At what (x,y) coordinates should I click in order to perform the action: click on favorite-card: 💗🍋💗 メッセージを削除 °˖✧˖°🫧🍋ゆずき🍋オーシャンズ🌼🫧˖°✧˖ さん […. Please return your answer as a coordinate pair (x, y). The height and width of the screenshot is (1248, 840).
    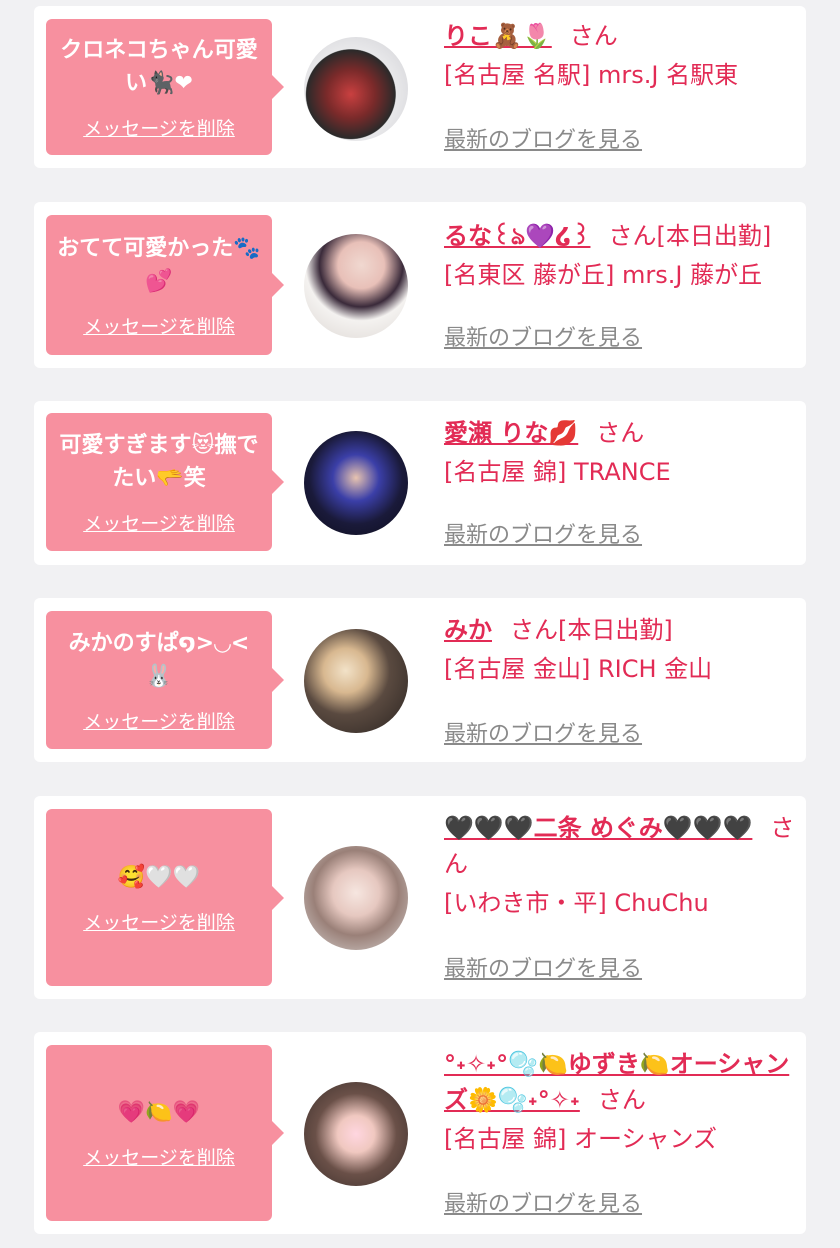
    Looking at the image, I should click on (420, 1133).